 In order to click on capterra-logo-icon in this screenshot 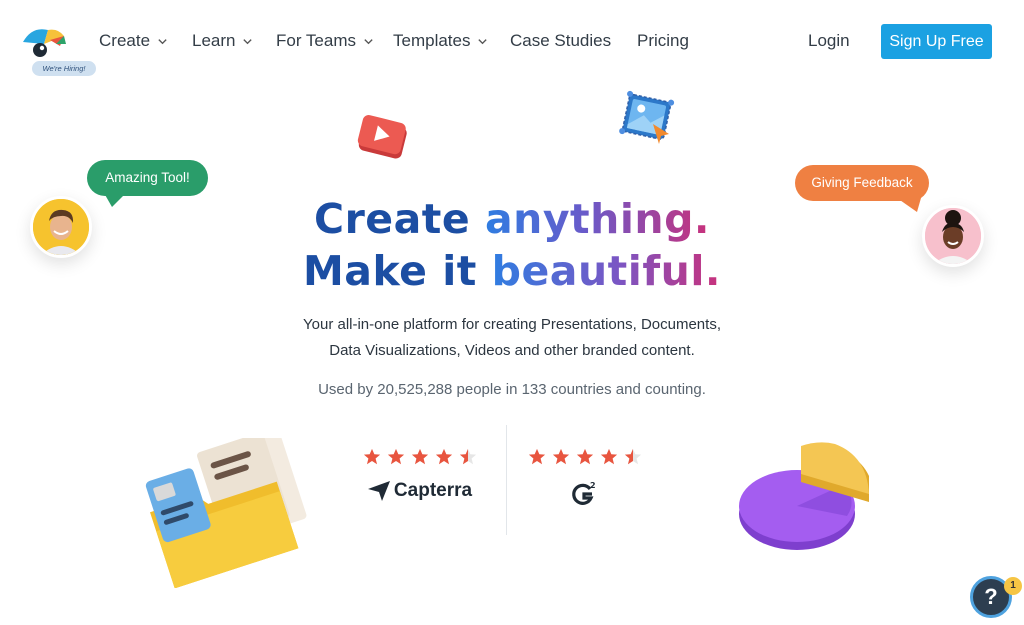, I will do `click(378, 491)`.